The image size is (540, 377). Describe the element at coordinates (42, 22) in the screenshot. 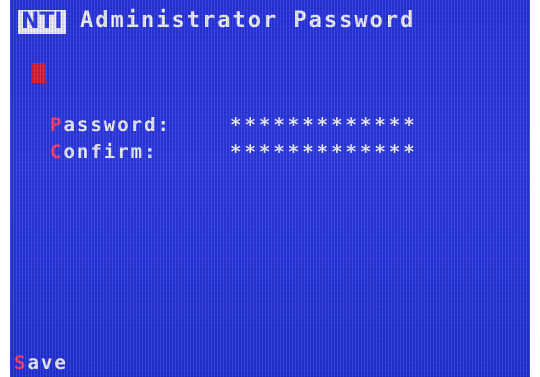

I see `nti-logo: NTI` at that location.